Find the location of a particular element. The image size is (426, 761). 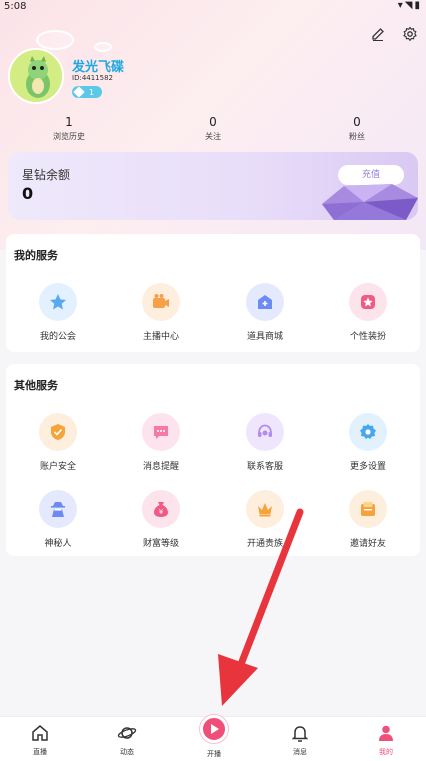

play-icon is located at coordinates (215, 729).